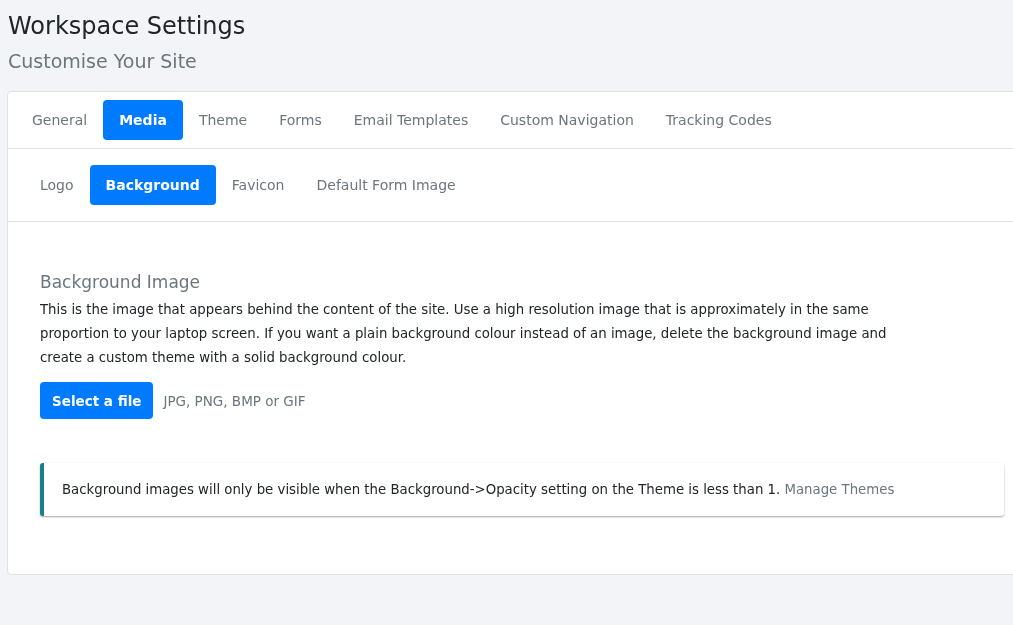 The image size is (1013, 625). Describe the element at coordinates (57, 185) in the screenshot. I see `subtab: Logo` at that location.